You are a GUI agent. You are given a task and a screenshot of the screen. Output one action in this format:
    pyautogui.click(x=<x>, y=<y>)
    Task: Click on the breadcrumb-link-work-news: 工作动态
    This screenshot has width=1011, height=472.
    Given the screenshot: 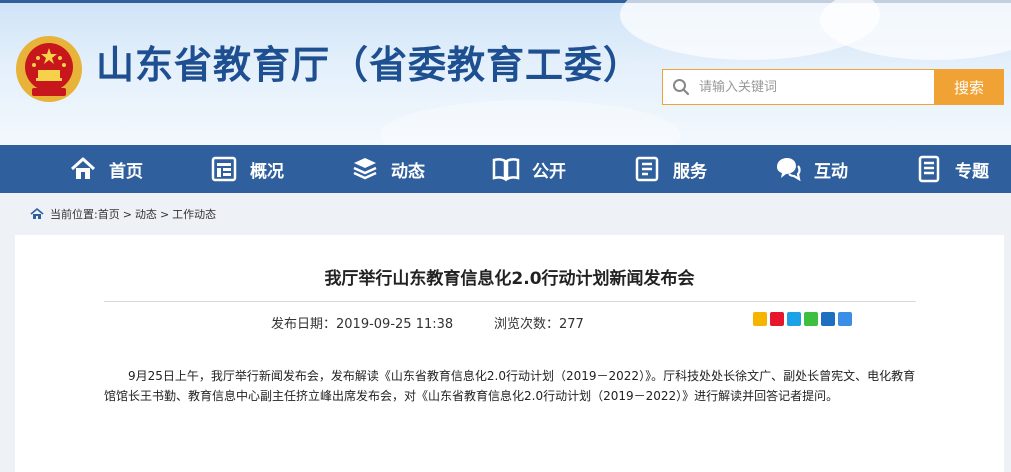 What is the action you would take?
    pyautogui.click(x=194, y=214)
    